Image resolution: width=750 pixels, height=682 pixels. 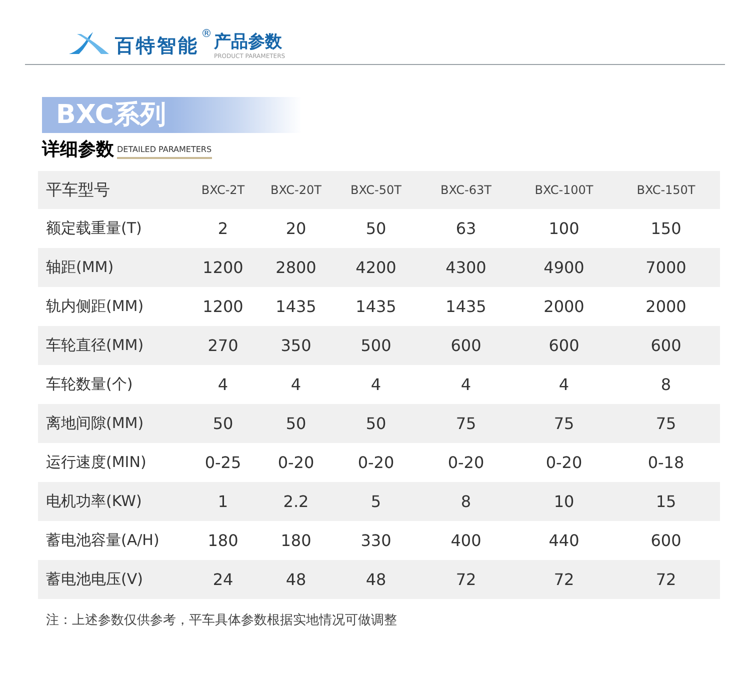 I want to click on row-label: 轴距(MM), so click(x=80, y=267).